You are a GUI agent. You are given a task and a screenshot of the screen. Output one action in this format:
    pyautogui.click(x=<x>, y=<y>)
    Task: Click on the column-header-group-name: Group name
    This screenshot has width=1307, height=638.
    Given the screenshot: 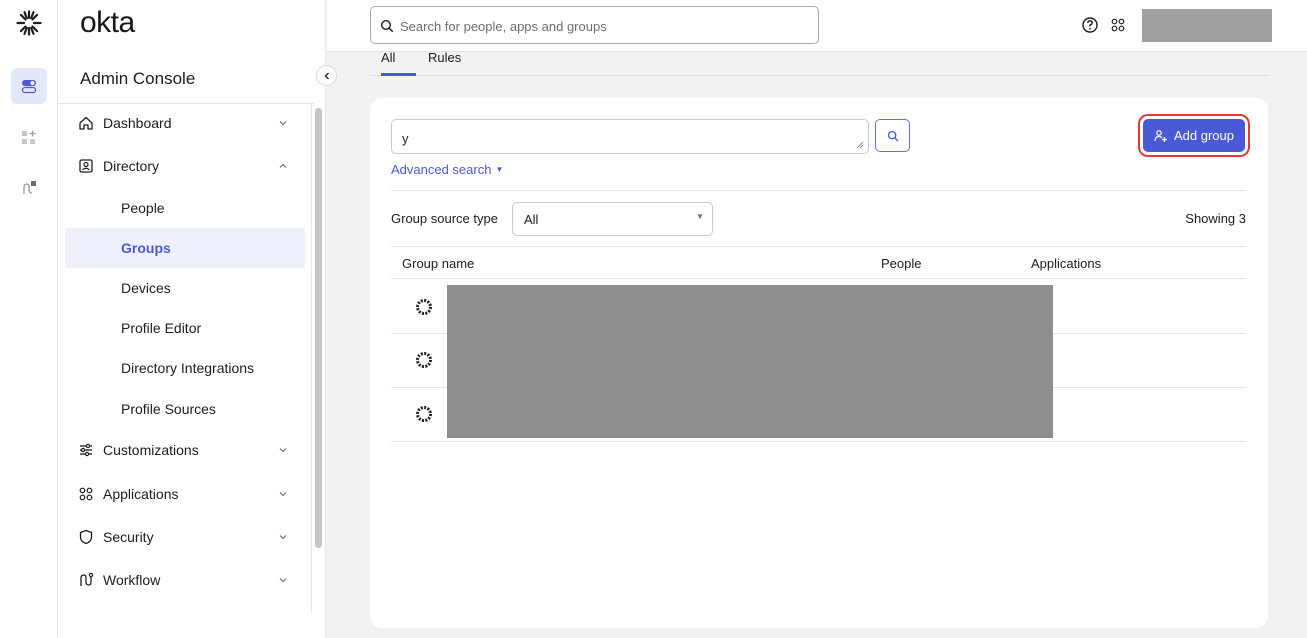 What is the action you would take?
    pyautogui.click(x=438, y=263)
    